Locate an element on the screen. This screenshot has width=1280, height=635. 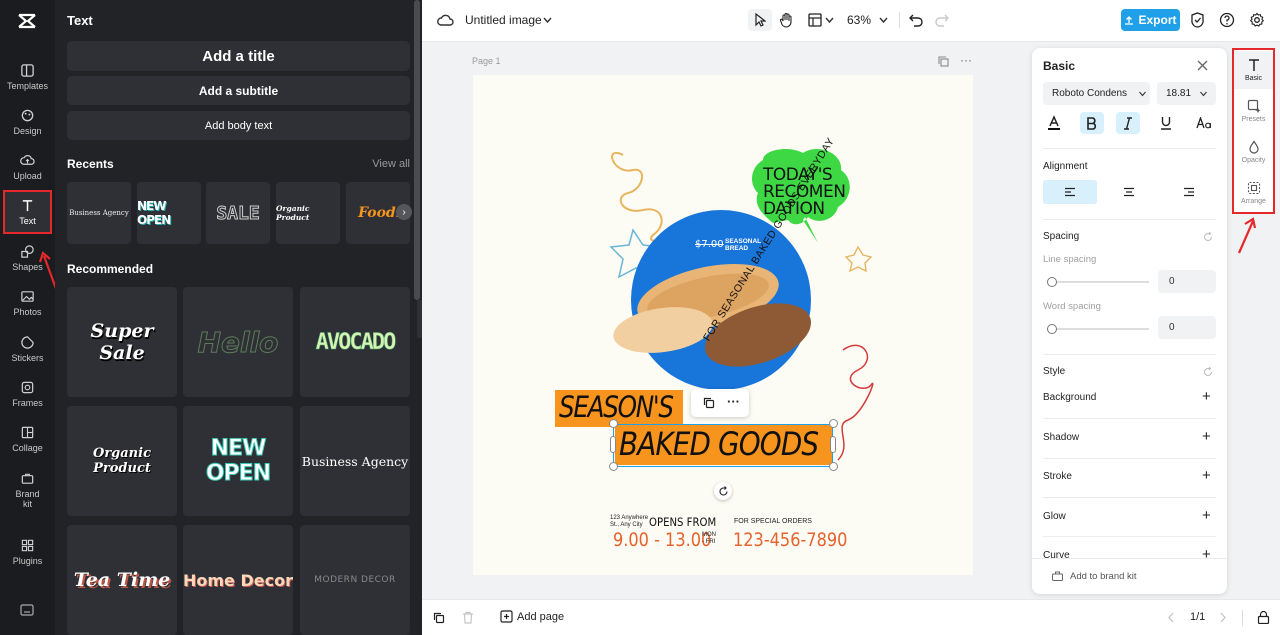
add-background-icon: + is located at coordinates (1206, 396).